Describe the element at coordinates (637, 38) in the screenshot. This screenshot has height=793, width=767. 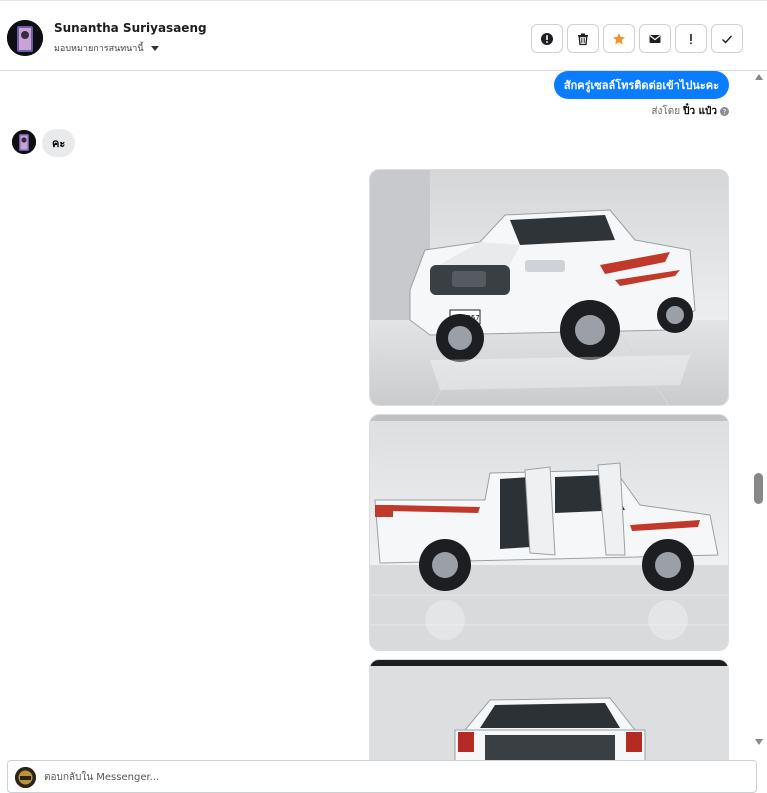
I see `conversation-actions` at that location.